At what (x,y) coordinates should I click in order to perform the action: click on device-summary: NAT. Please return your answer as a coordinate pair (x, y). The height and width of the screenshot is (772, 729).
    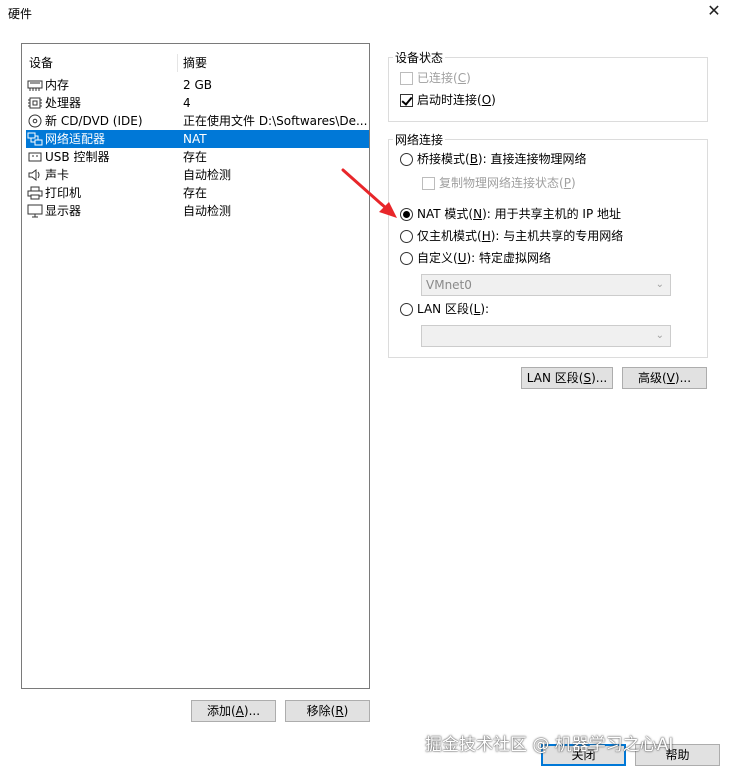
    Looking at the image, I should click on (195, 139).